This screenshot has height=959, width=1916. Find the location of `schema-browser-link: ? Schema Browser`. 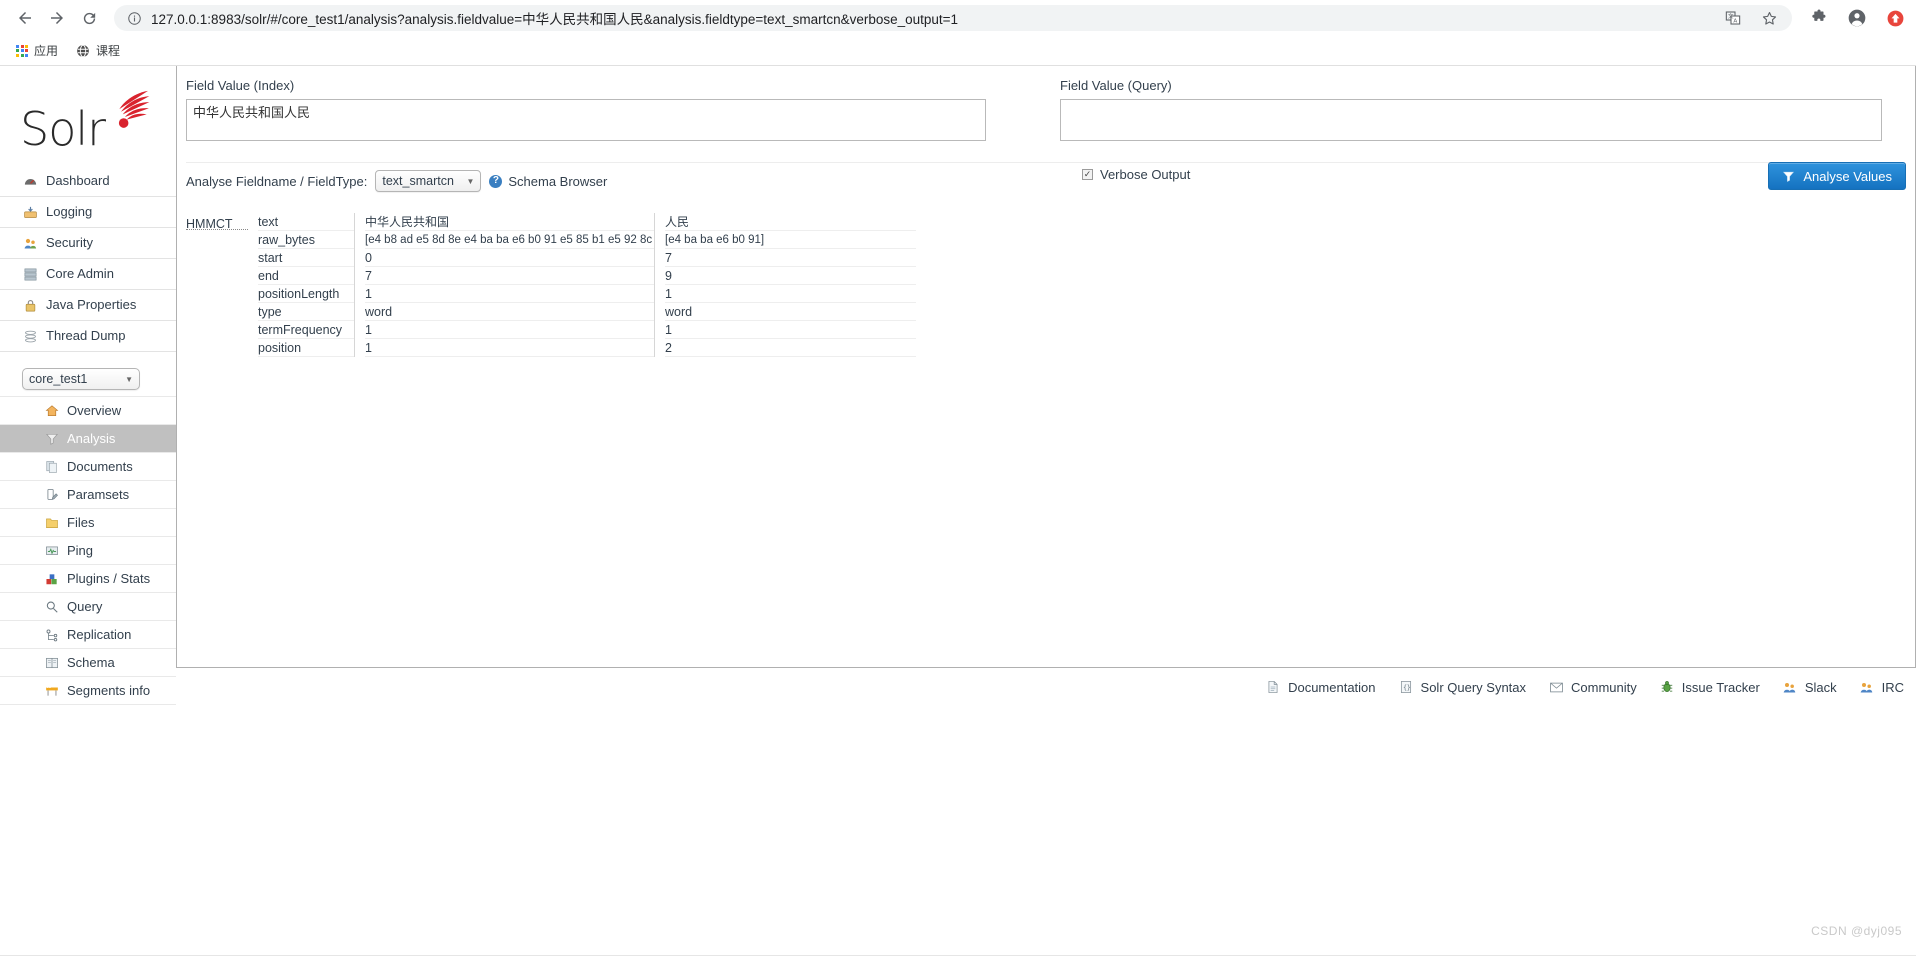

schema-browser-link: ? Schema Browser is located at coordinates (548, 181).